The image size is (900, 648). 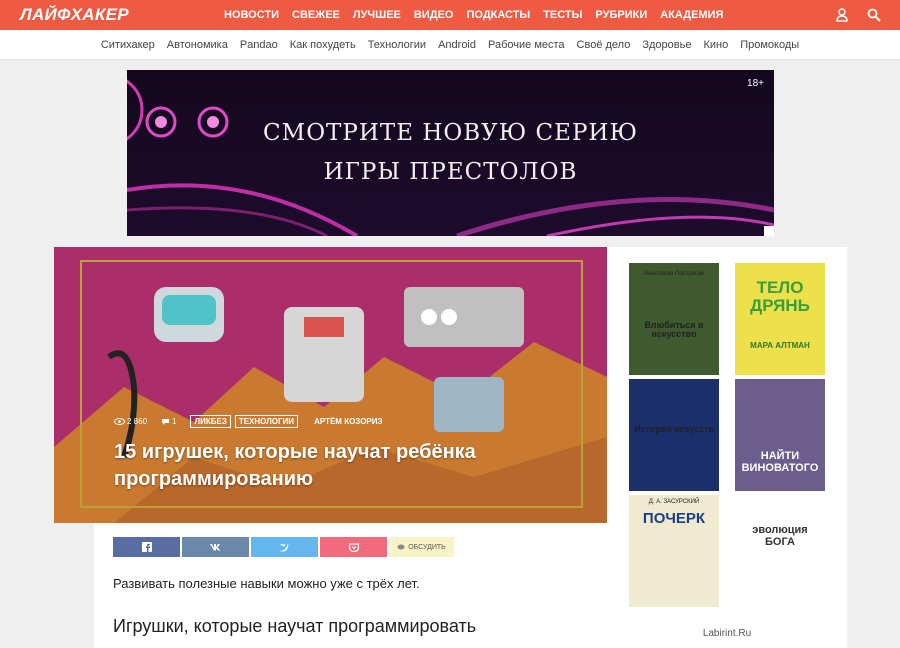 I want to click on comments-count: 1, so click(x=174, y=421).